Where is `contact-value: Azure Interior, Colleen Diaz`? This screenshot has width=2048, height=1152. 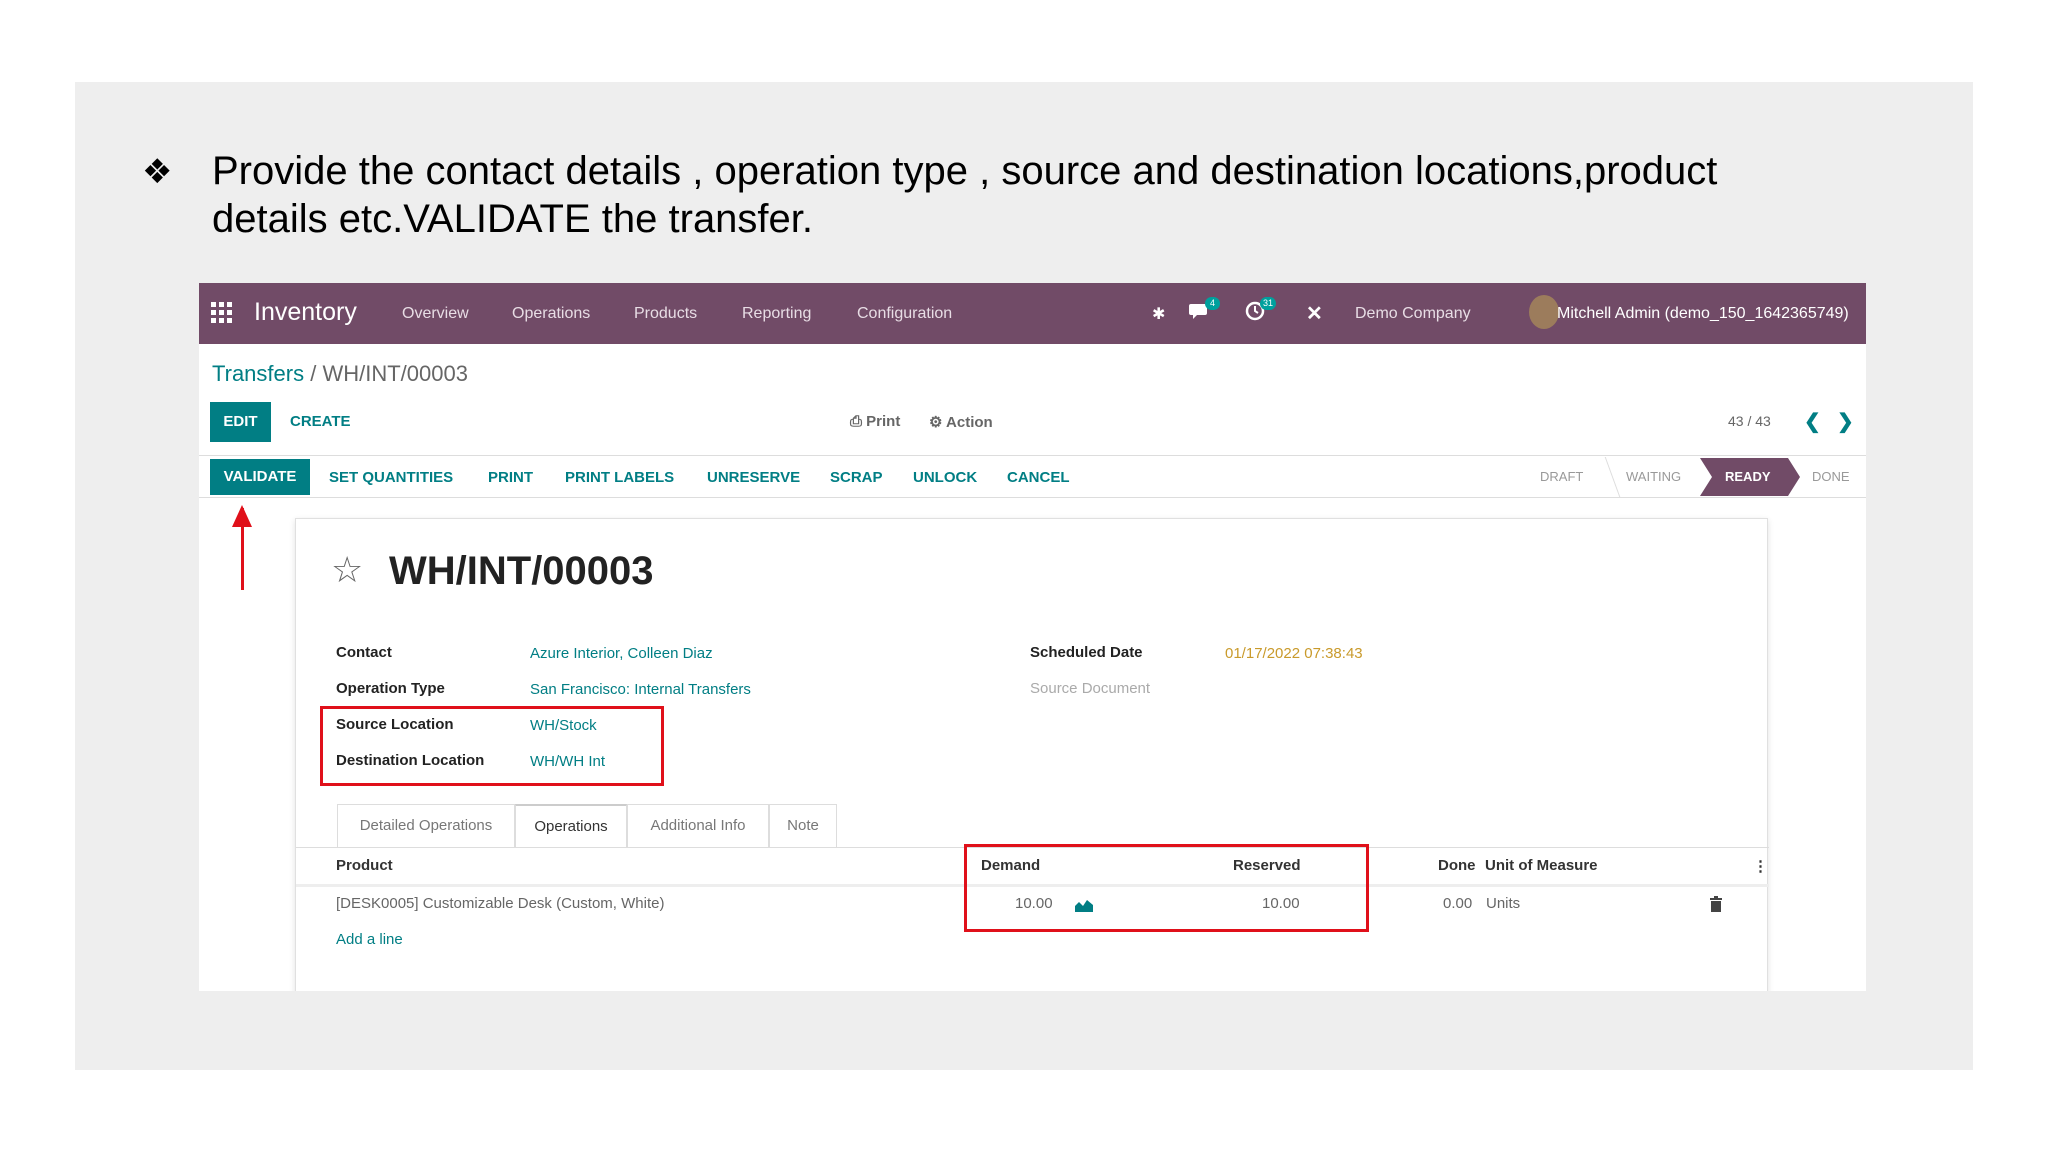 contact-value: Azure Interior, Colleen Diaz is located at coordinates (621, 653).